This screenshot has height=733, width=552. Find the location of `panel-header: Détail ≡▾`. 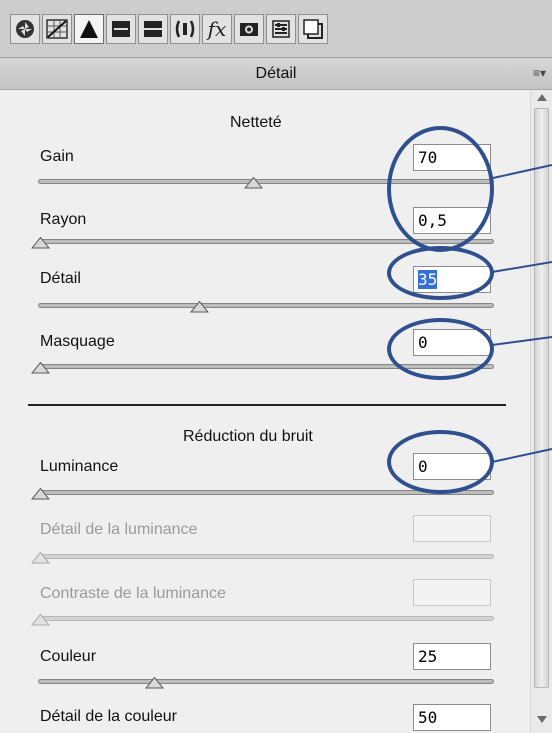

panel-header: Détail ≡▾ is located at coordinates (276, 73).